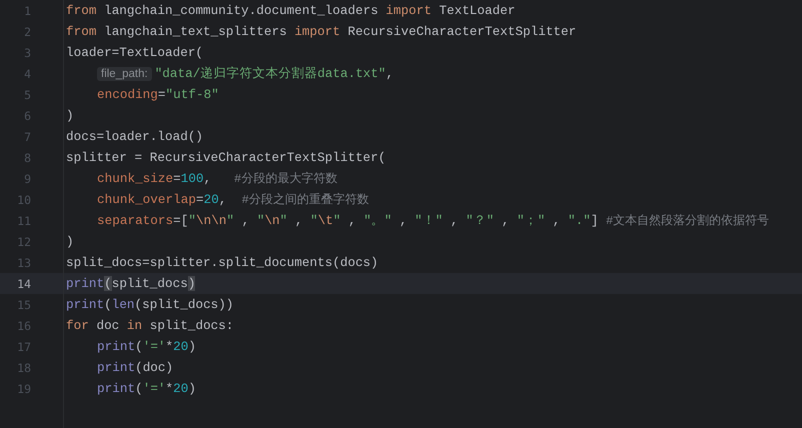 The height and width of the screenshot is (428, 802). I want to click on code-comment: #文本自然段落分割的依据符号, so click(688, 221).